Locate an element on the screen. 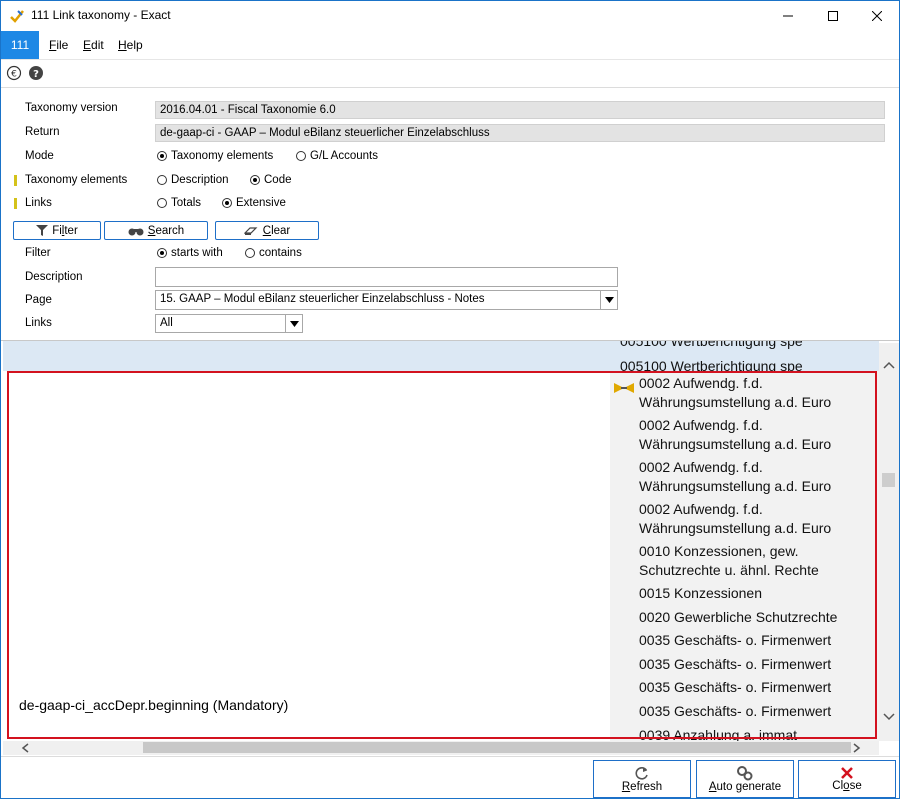  description-input is located at coordinates (386, 277).